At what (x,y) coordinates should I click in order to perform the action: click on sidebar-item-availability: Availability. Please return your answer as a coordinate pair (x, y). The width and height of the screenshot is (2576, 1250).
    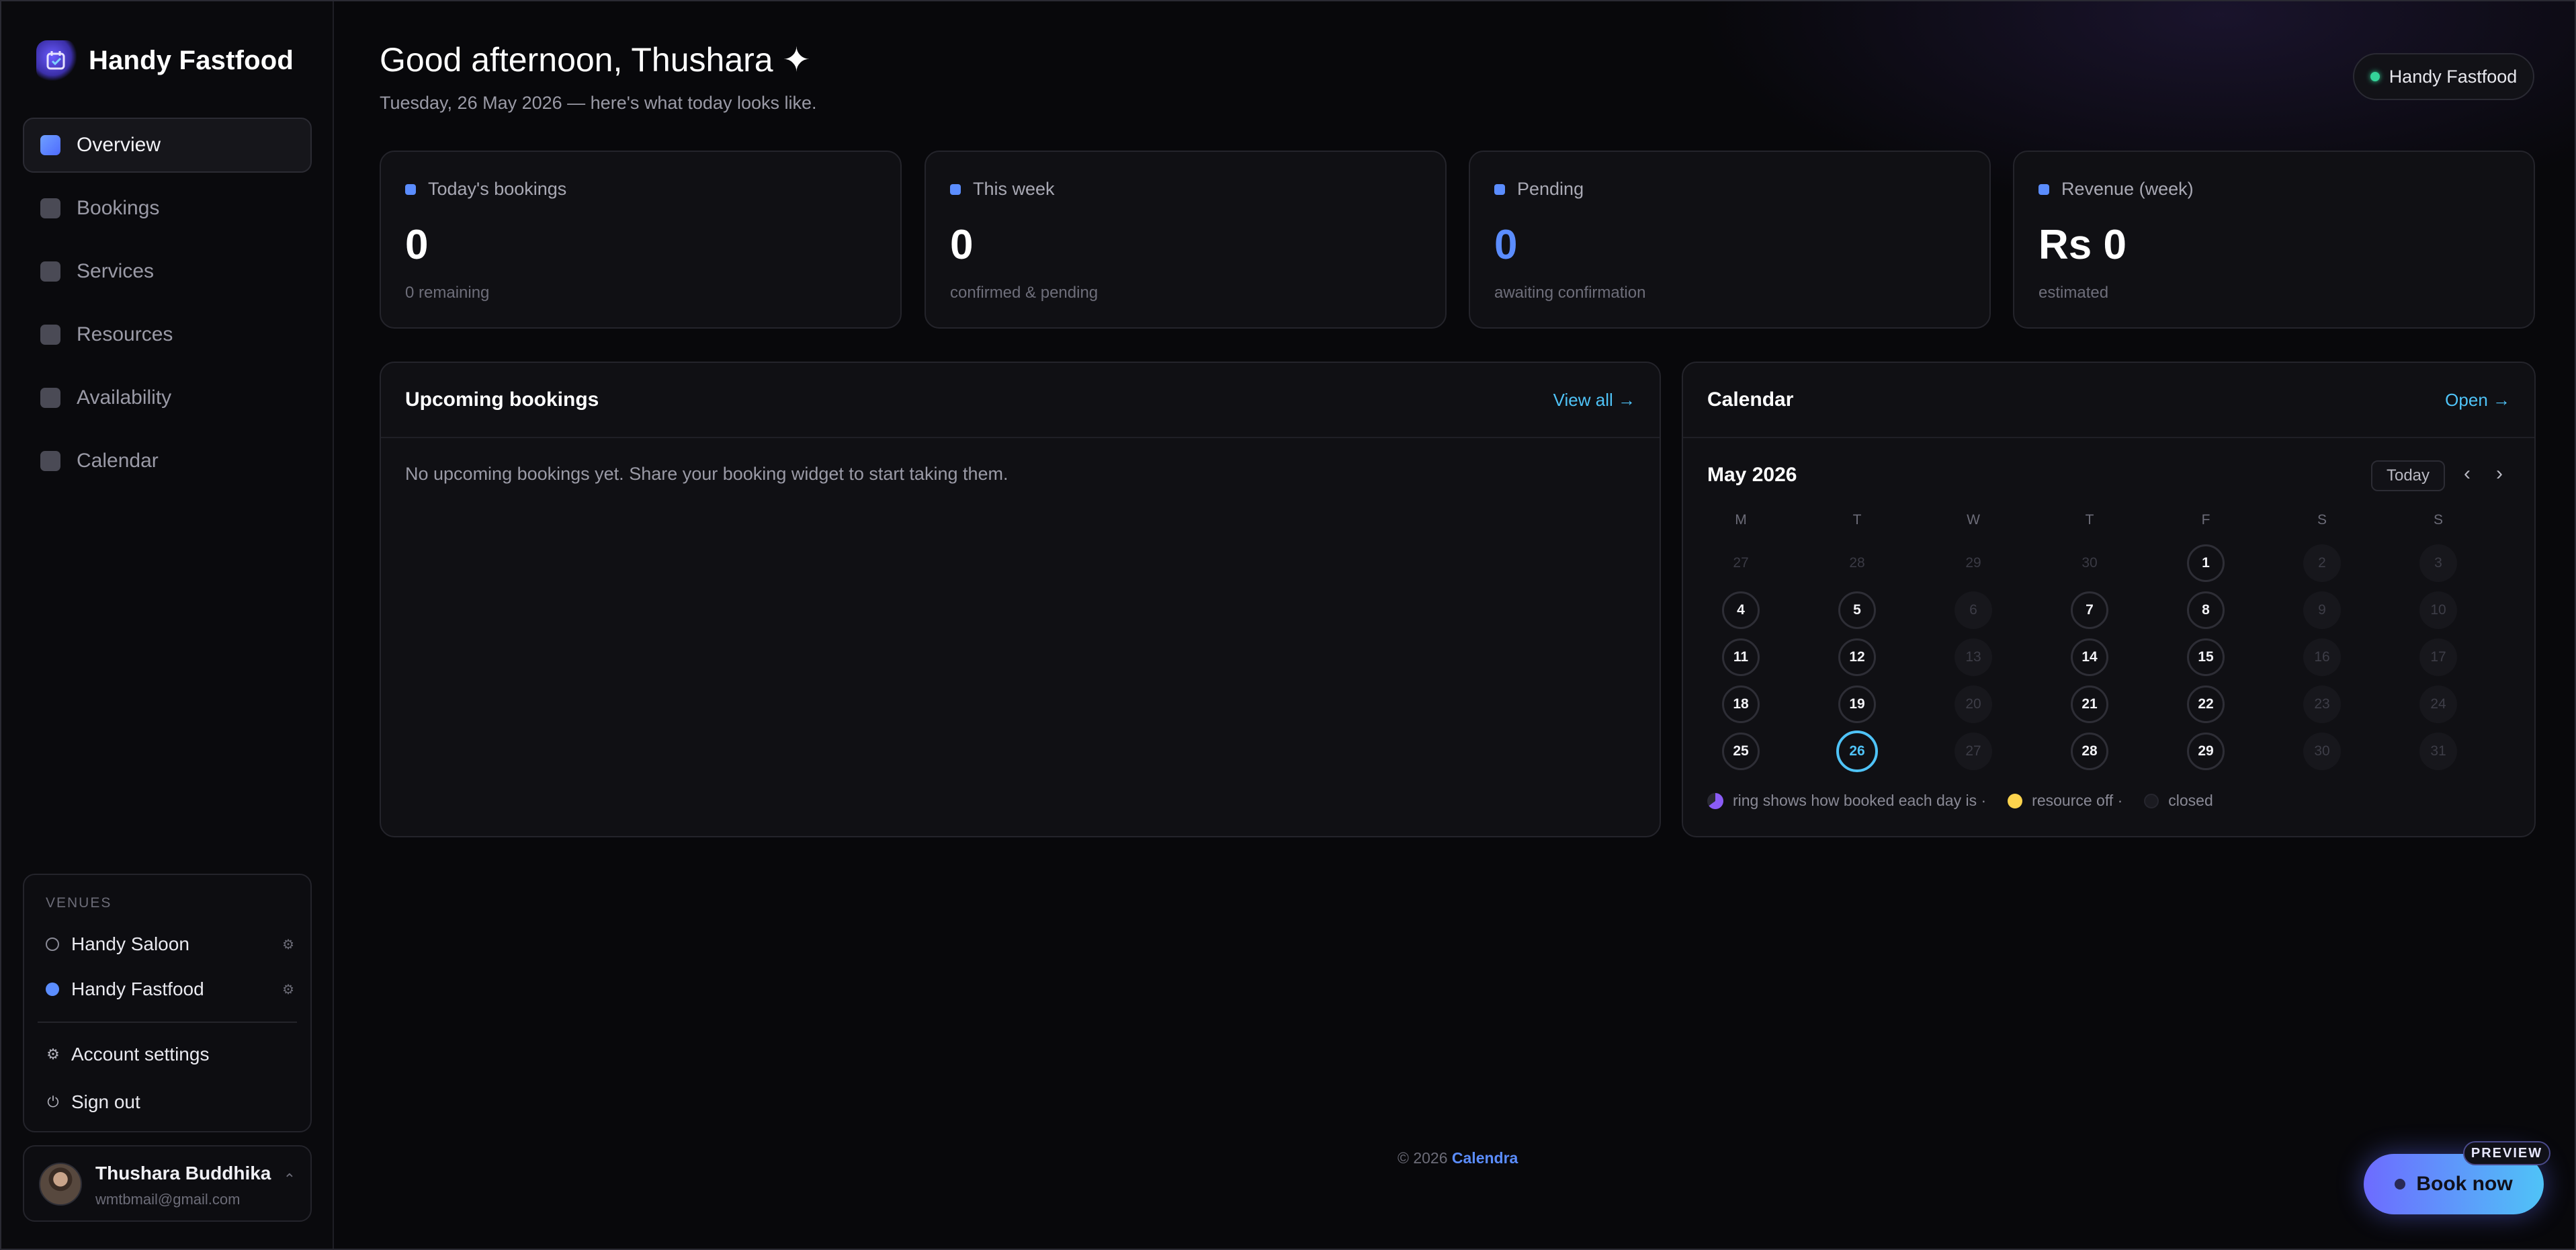
    Looking at the image, I should click on (167, 397).